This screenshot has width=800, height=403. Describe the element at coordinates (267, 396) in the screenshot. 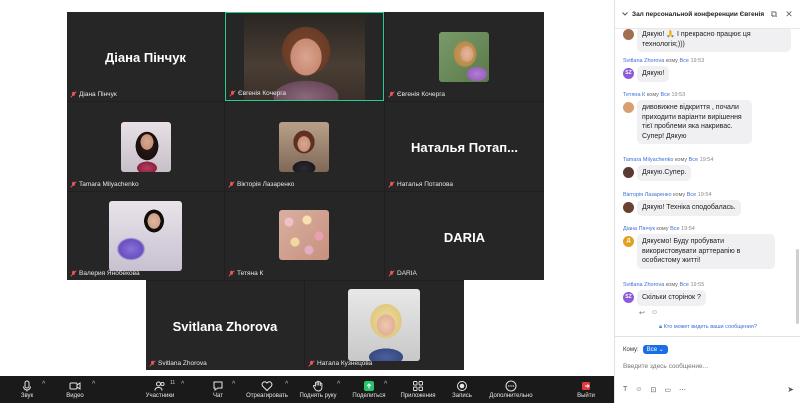

I see `reactions-label: Отреагировать` at that location.